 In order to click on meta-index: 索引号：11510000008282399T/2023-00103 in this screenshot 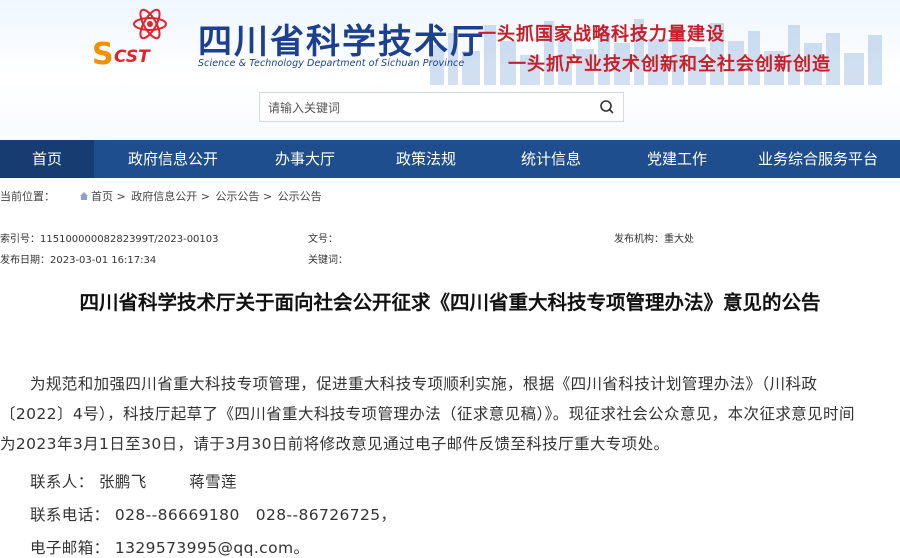, I will do `click(109, 237)`.